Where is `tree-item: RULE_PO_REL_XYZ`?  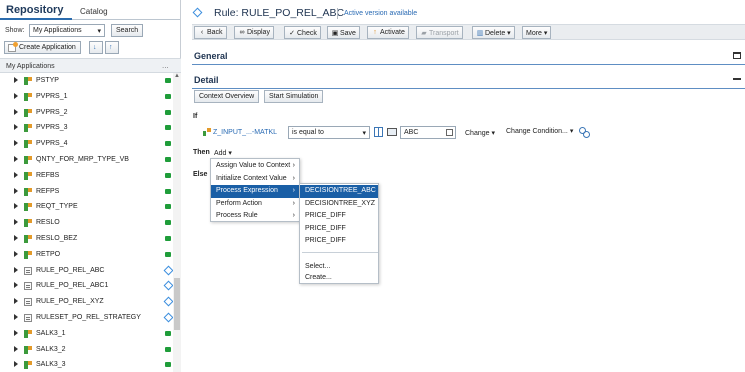 tree-item: RULE_PO_REL_XYZ is located at coordinates (87, 302).